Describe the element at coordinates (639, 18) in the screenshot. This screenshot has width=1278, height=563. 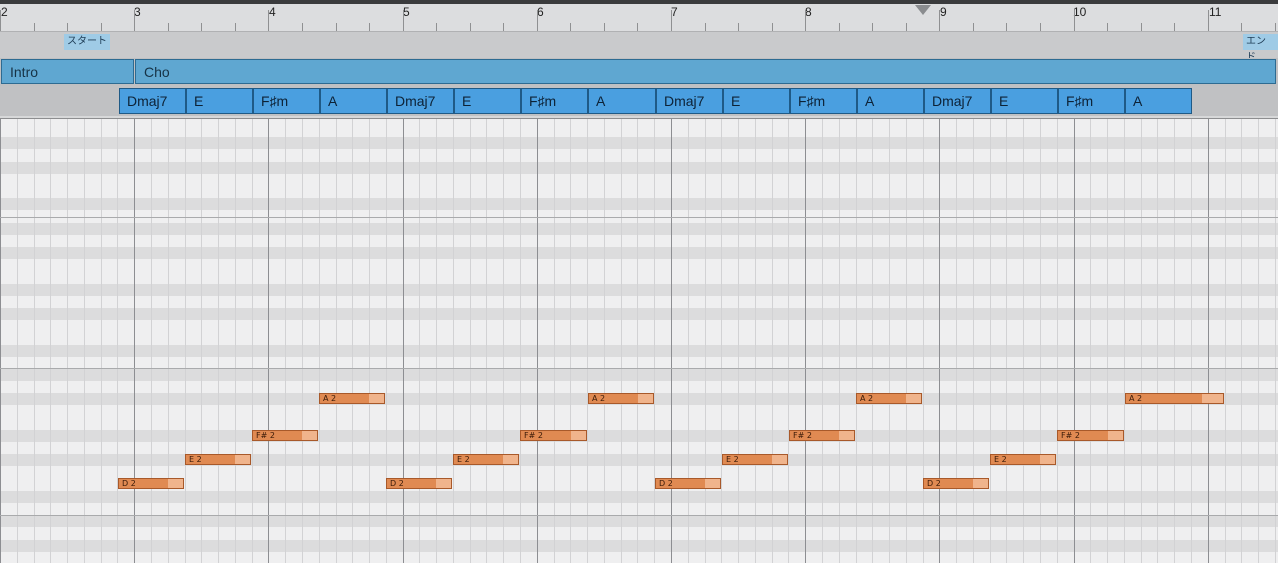
I see `timeline-ruler: 2 3 4 5 6 7 8 9 10 11` at that location.